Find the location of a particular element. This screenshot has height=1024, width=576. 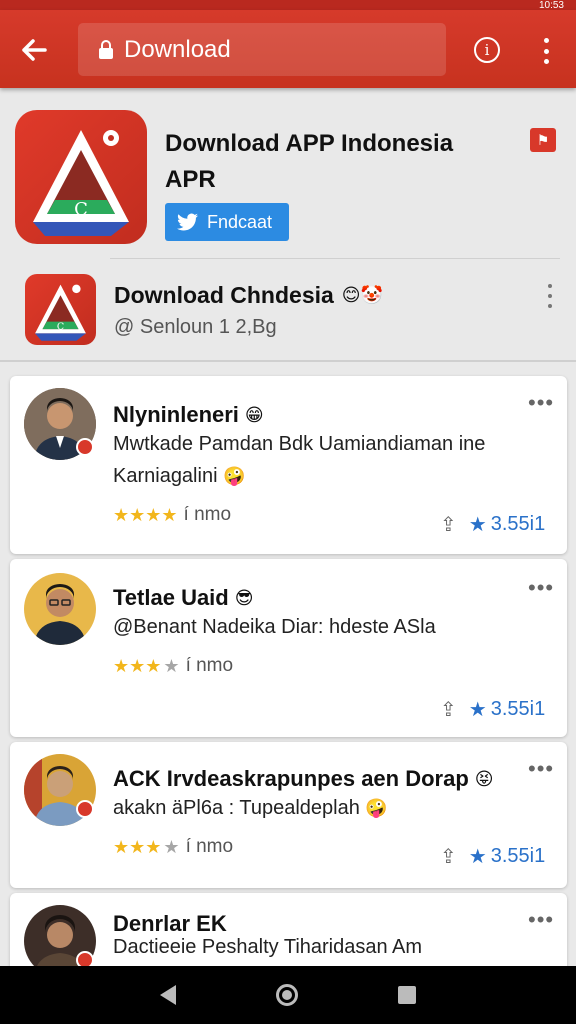

back-button is located at coordinates (34, 50).